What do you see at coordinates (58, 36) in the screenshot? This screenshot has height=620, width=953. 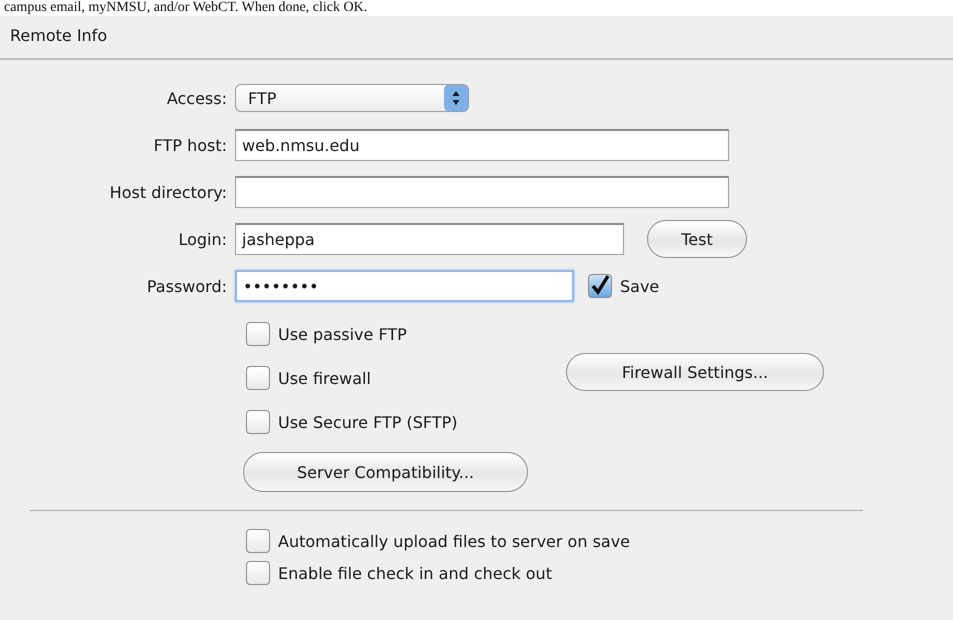 I see `panel-title: Remote Info` at bounding box center [58, 36].